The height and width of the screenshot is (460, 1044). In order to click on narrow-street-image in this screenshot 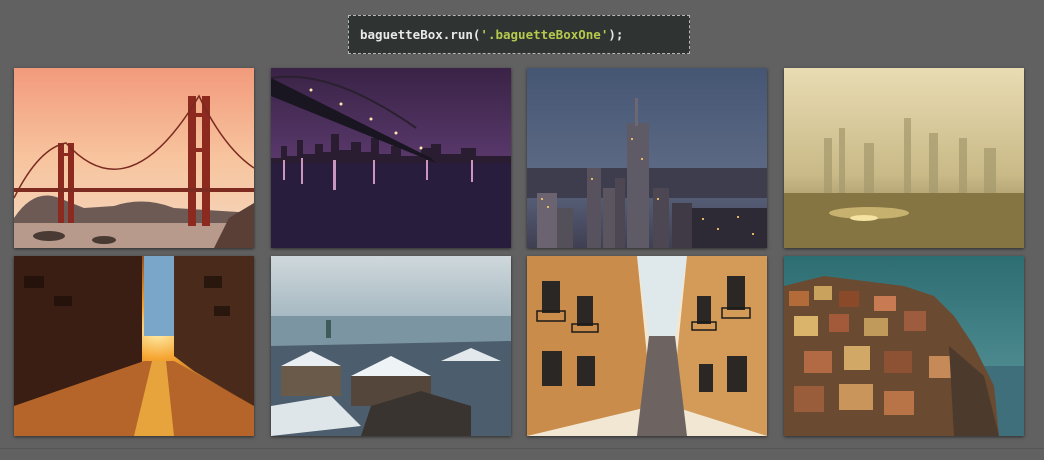, I will do `click(647, 346)`.